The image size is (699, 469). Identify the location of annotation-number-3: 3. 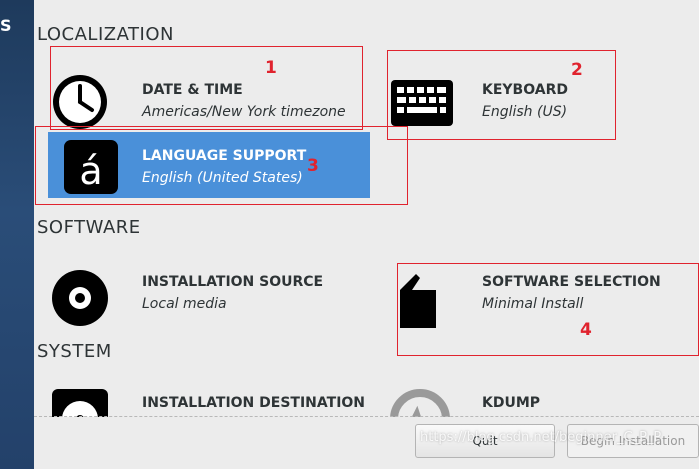
(313, 166).